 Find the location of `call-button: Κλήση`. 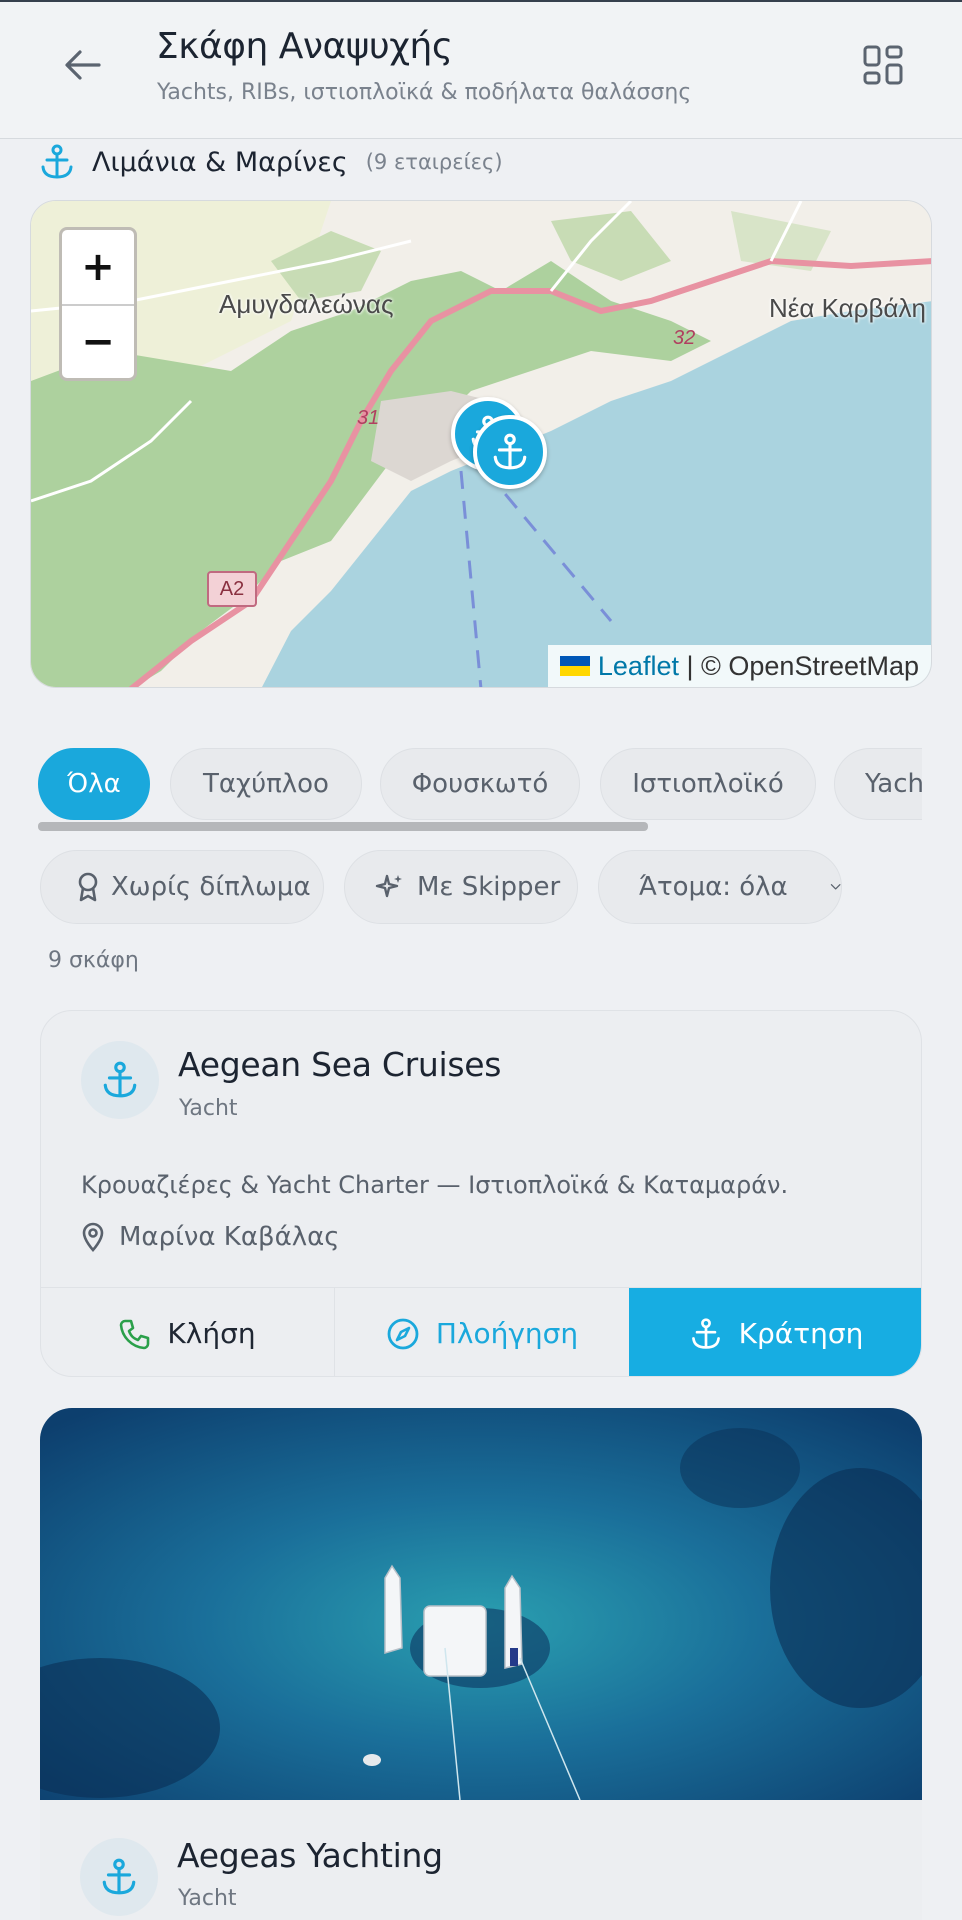

call-button: Κλήση is located at coordinates (188, 1332).